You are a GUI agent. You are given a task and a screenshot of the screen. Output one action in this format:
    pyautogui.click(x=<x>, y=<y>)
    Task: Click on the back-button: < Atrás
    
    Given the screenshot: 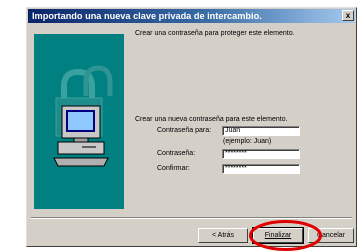 What is the action you would take?
    pyautogui.click(x=223, y=235)
    